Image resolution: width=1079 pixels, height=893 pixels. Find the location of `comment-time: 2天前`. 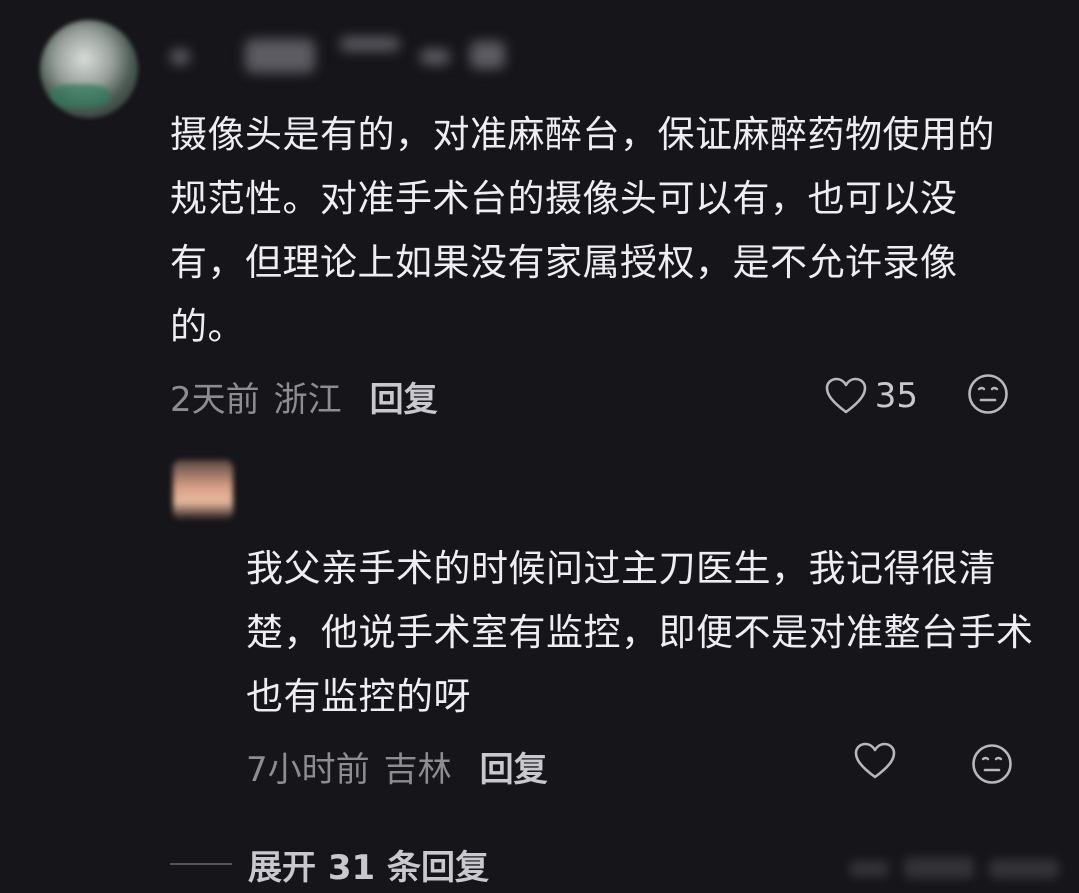

comment-time: 2天前 is located at coordinates (215, 399).